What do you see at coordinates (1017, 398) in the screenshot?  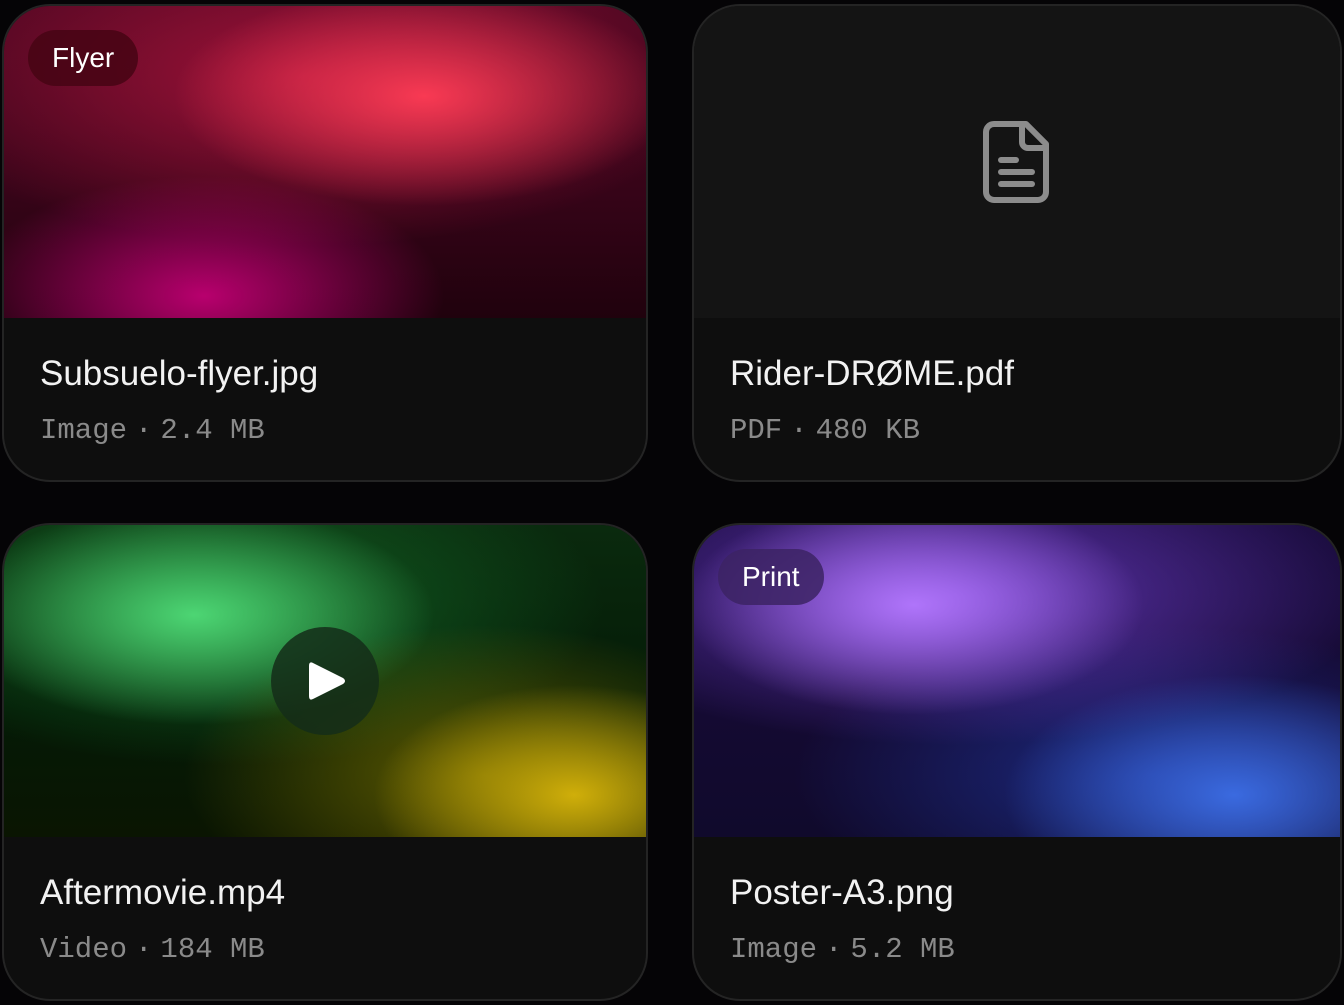 I see `file-info: Rider-DRØME.pdf PDF · 480 KB` at bounding box center [1017, 398].